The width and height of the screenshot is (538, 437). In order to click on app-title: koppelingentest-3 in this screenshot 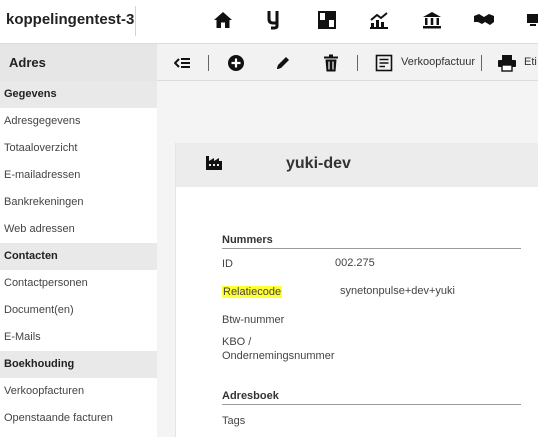, I will do `click(70, 19)`.